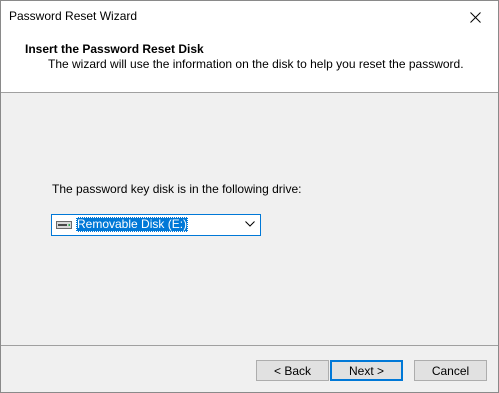  I want to click on drive-select-value: Removable Disk (E:), so click(132, 224).